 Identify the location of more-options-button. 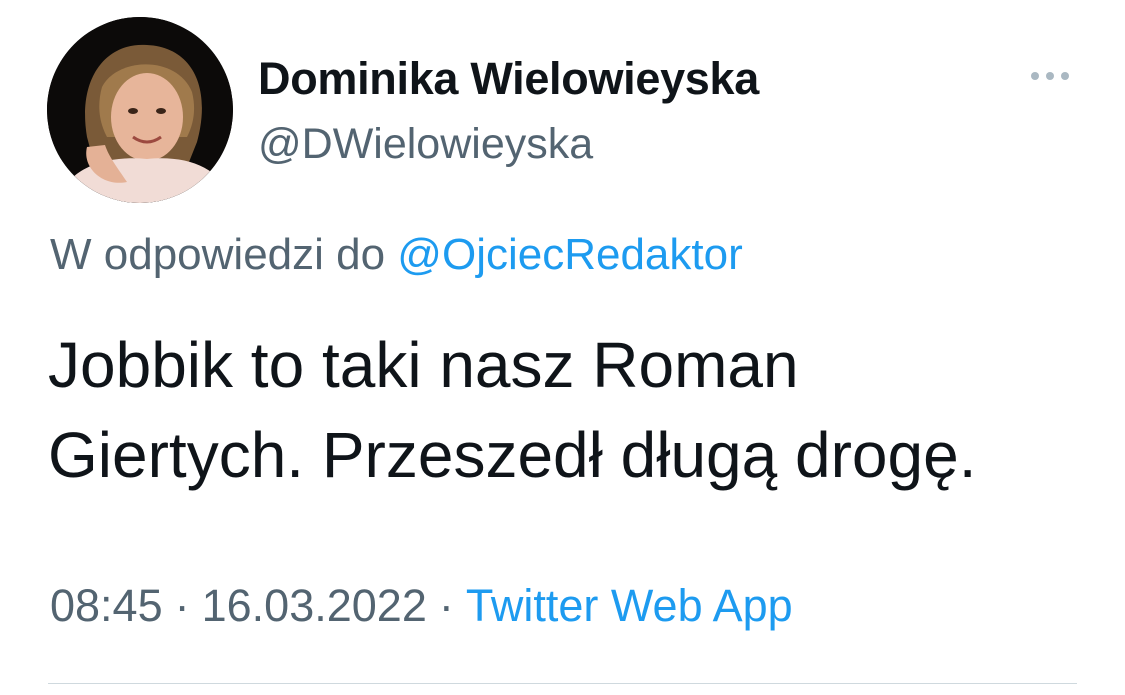
(1050, 76).